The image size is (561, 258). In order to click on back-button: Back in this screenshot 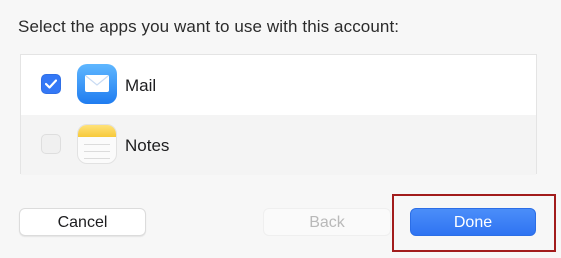, I will do `click(327, 222)`.